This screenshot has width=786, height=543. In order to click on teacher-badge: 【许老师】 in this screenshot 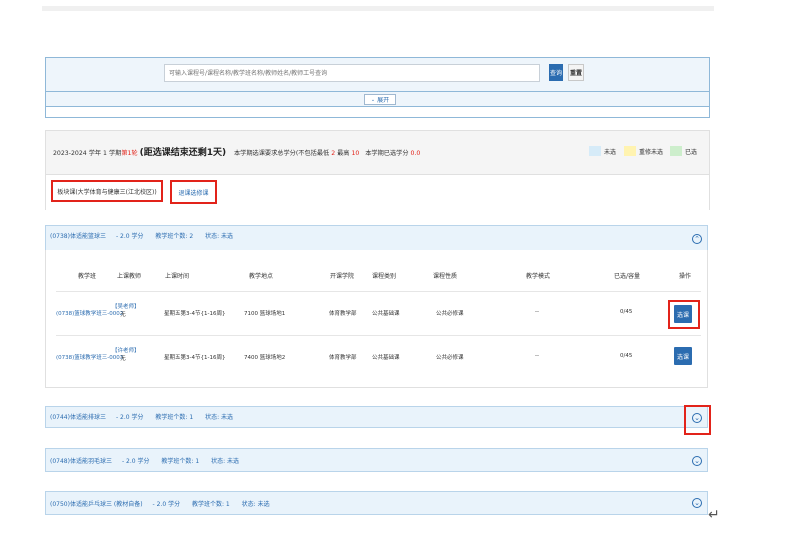, I will do `click(126, 350)`.